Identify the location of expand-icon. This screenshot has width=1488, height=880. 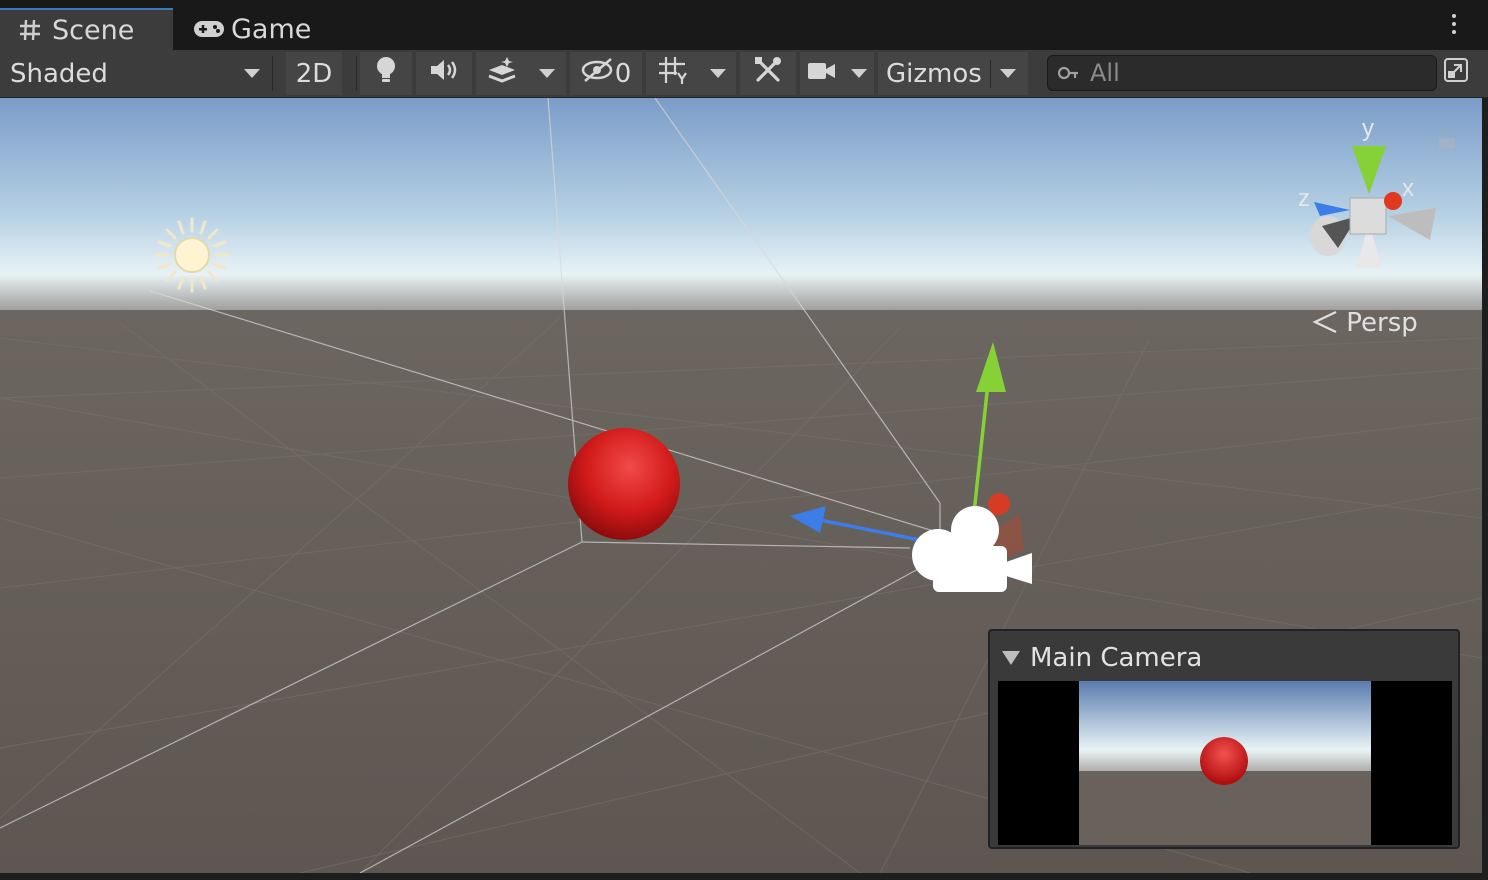
(1456, 73).